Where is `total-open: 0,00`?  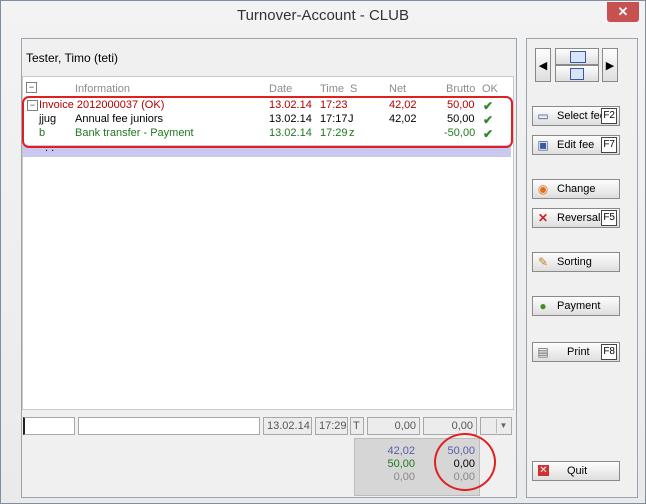
total-open: 0,00 is located at coordinates (404, 477).